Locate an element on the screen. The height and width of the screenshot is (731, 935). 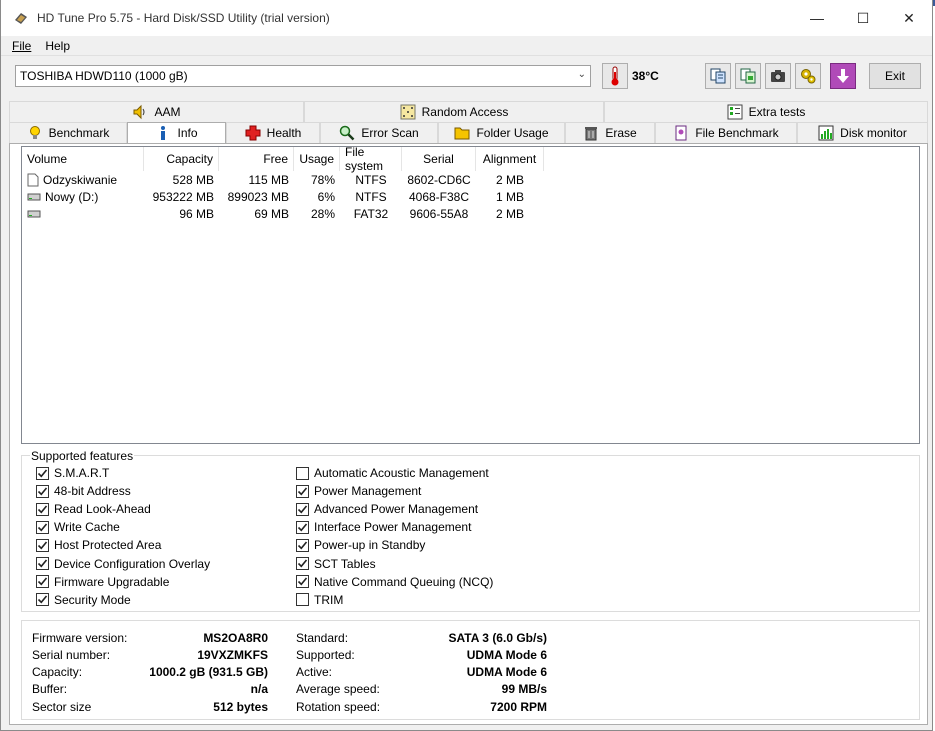
feature-item: Automatic Acoustic Management is located at coordinates (394, 473).